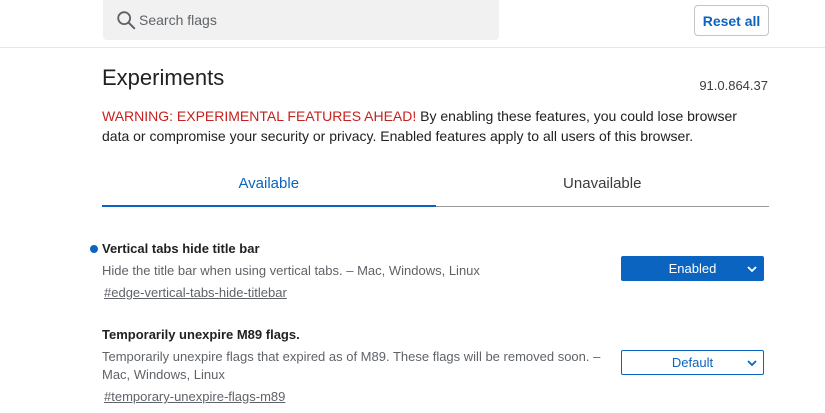  I want to click on flag-permalink: #temporary-unexpire-flags-m89, so click(194, 397).